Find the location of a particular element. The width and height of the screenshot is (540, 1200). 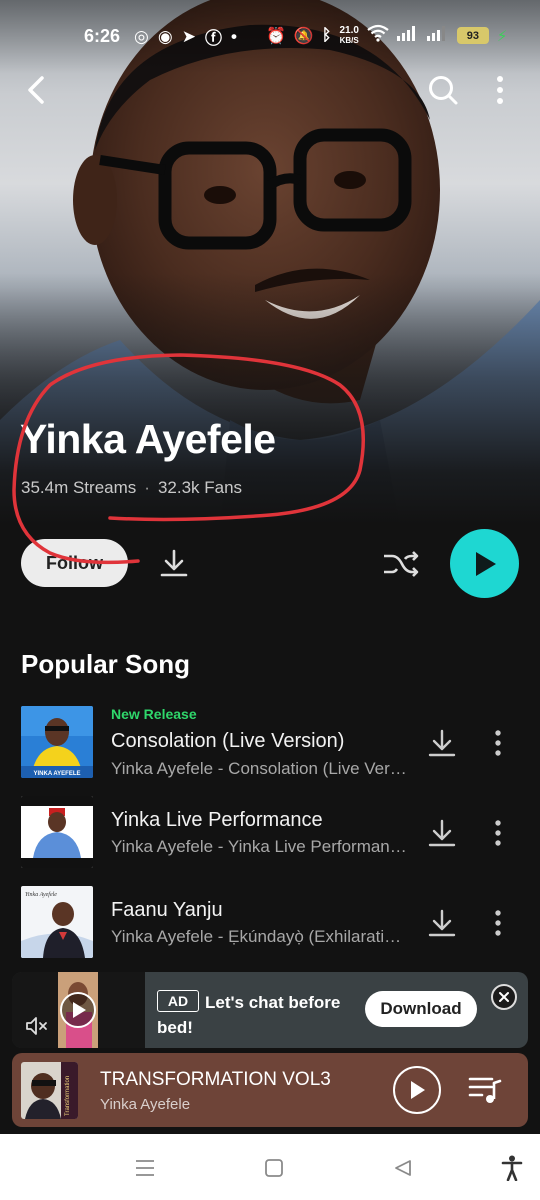

player-artist: Yinka Ayefele is located at coordinates (145, 1104).